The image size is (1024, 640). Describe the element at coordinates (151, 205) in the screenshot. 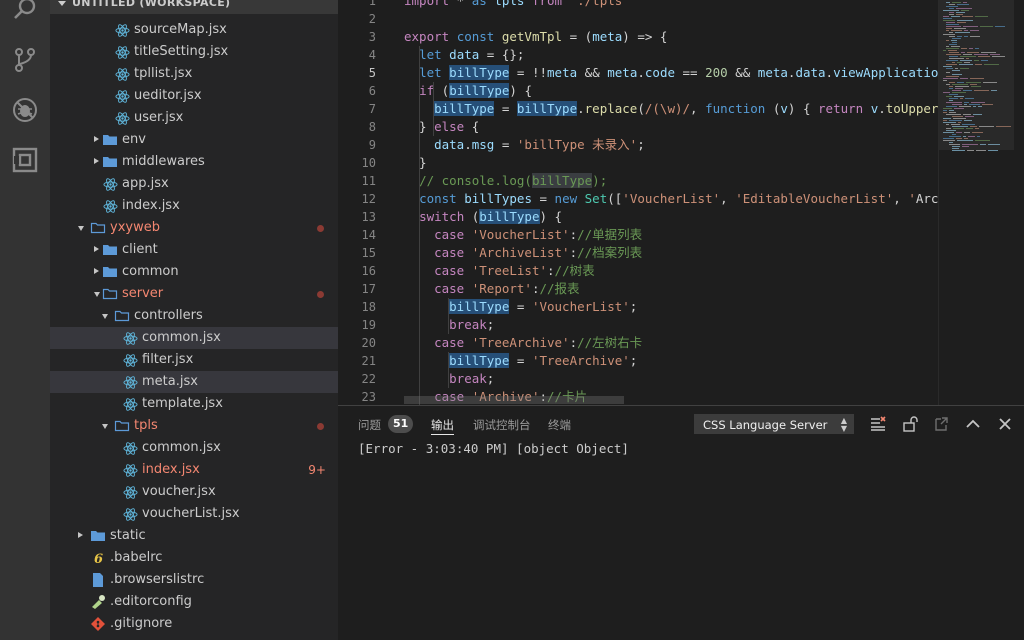

I see `tree-item-label: index.jsx` at that location.